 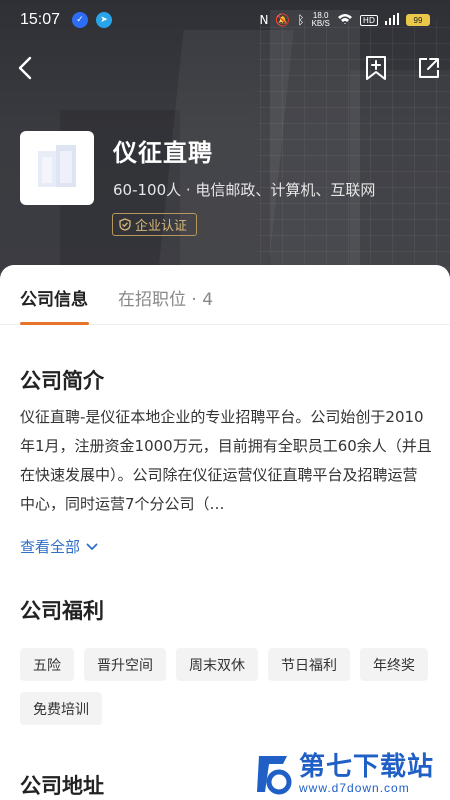 What do you see at coordinates (50, 547) in the screenshot?
I see `view-all-label: 查看全部` at bounding box center [50, 547].